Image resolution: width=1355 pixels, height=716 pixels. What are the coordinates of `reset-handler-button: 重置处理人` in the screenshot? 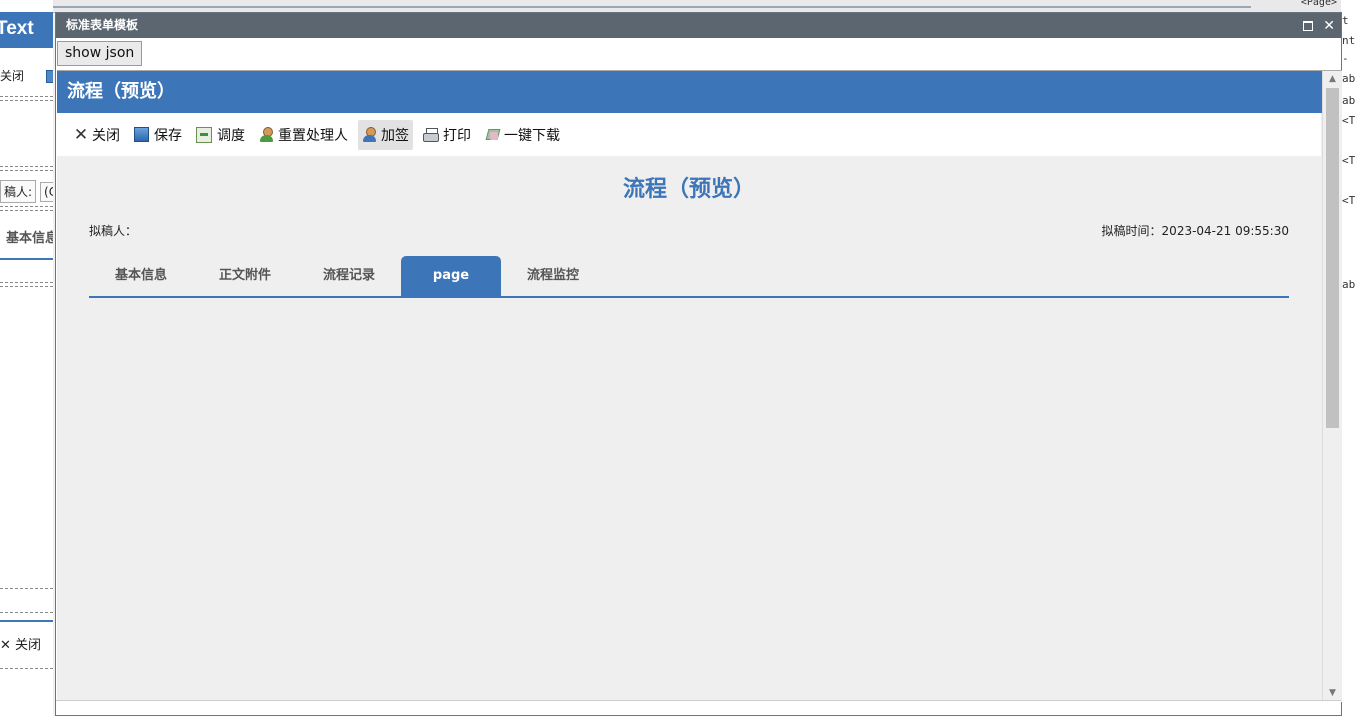 It's located at (303, 135).